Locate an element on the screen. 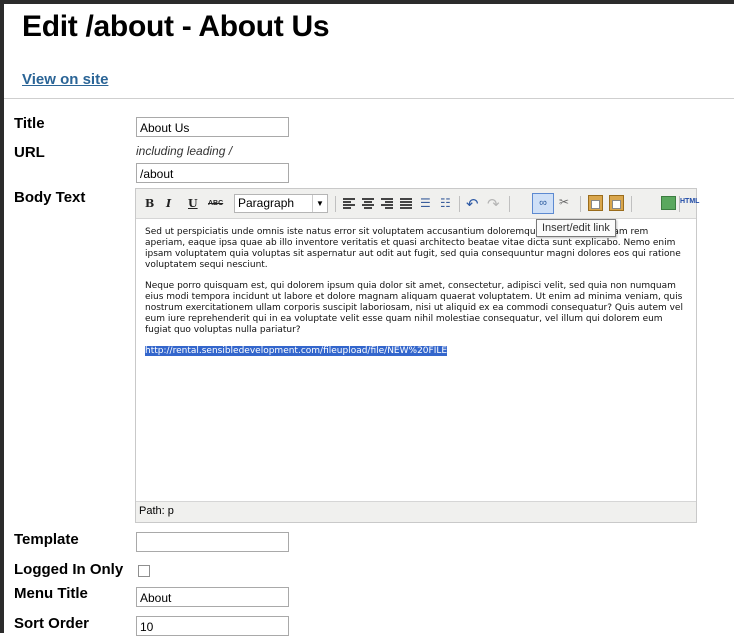  italic-button: I is located at coordinates (168, 204).